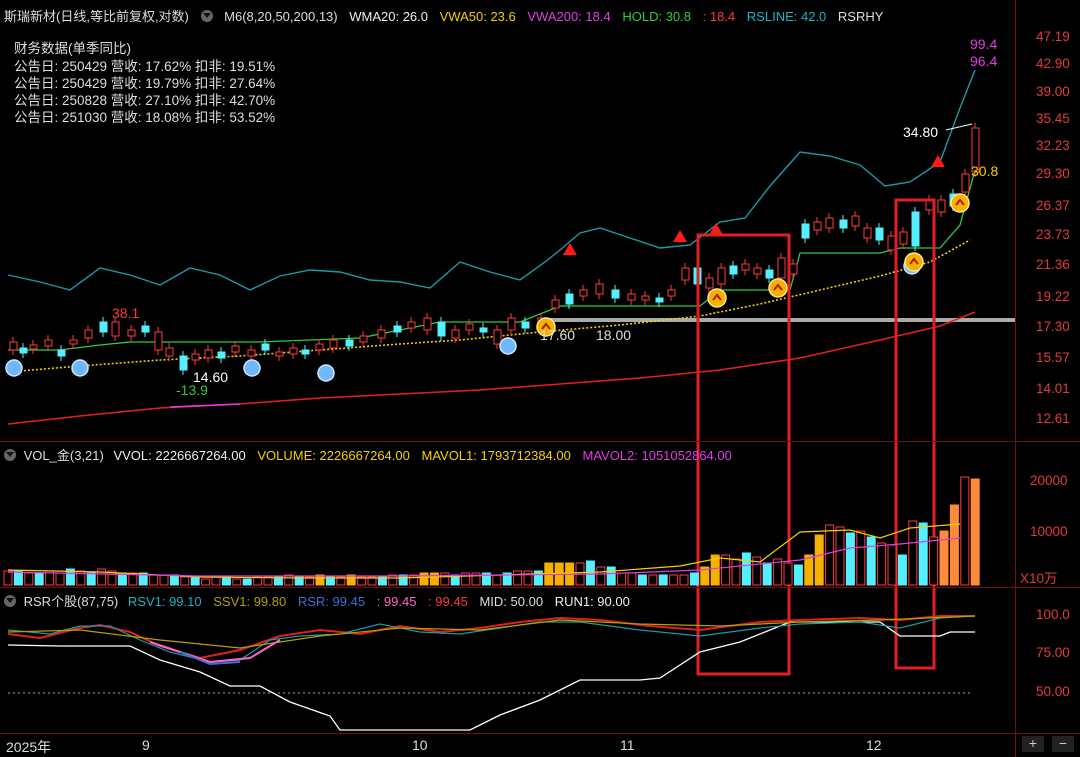  I want to click on volume-unit: X10万, so click(1039, 578).